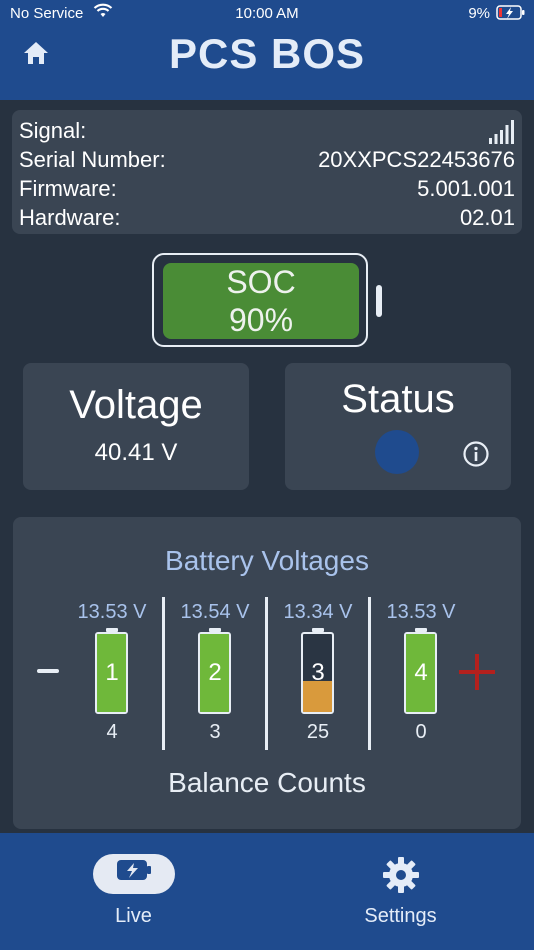 The height and width of the screenshot is (950, 534). I want to click on tab-settings-label: Settings, so click(400, 916).